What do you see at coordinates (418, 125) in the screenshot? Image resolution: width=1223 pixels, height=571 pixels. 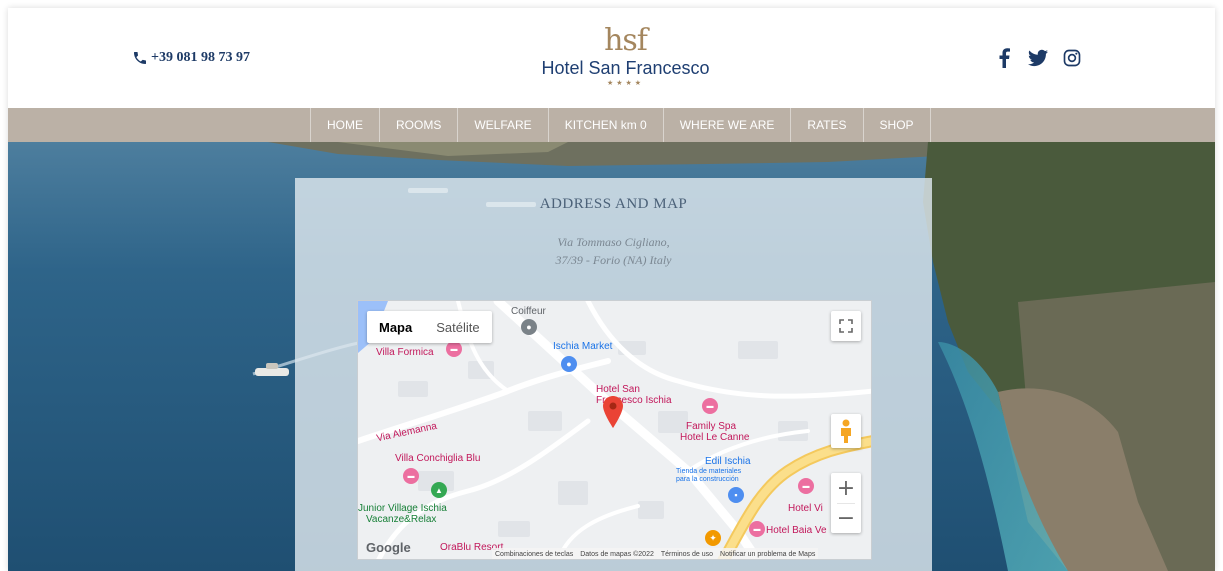 I see `nav-item-rooms: ROOMS` at bounding box center [418, 125].